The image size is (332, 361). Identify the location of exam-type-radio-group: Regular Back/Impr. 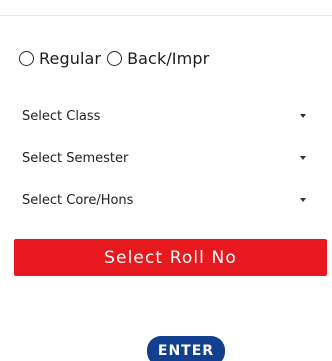
(117, 58).